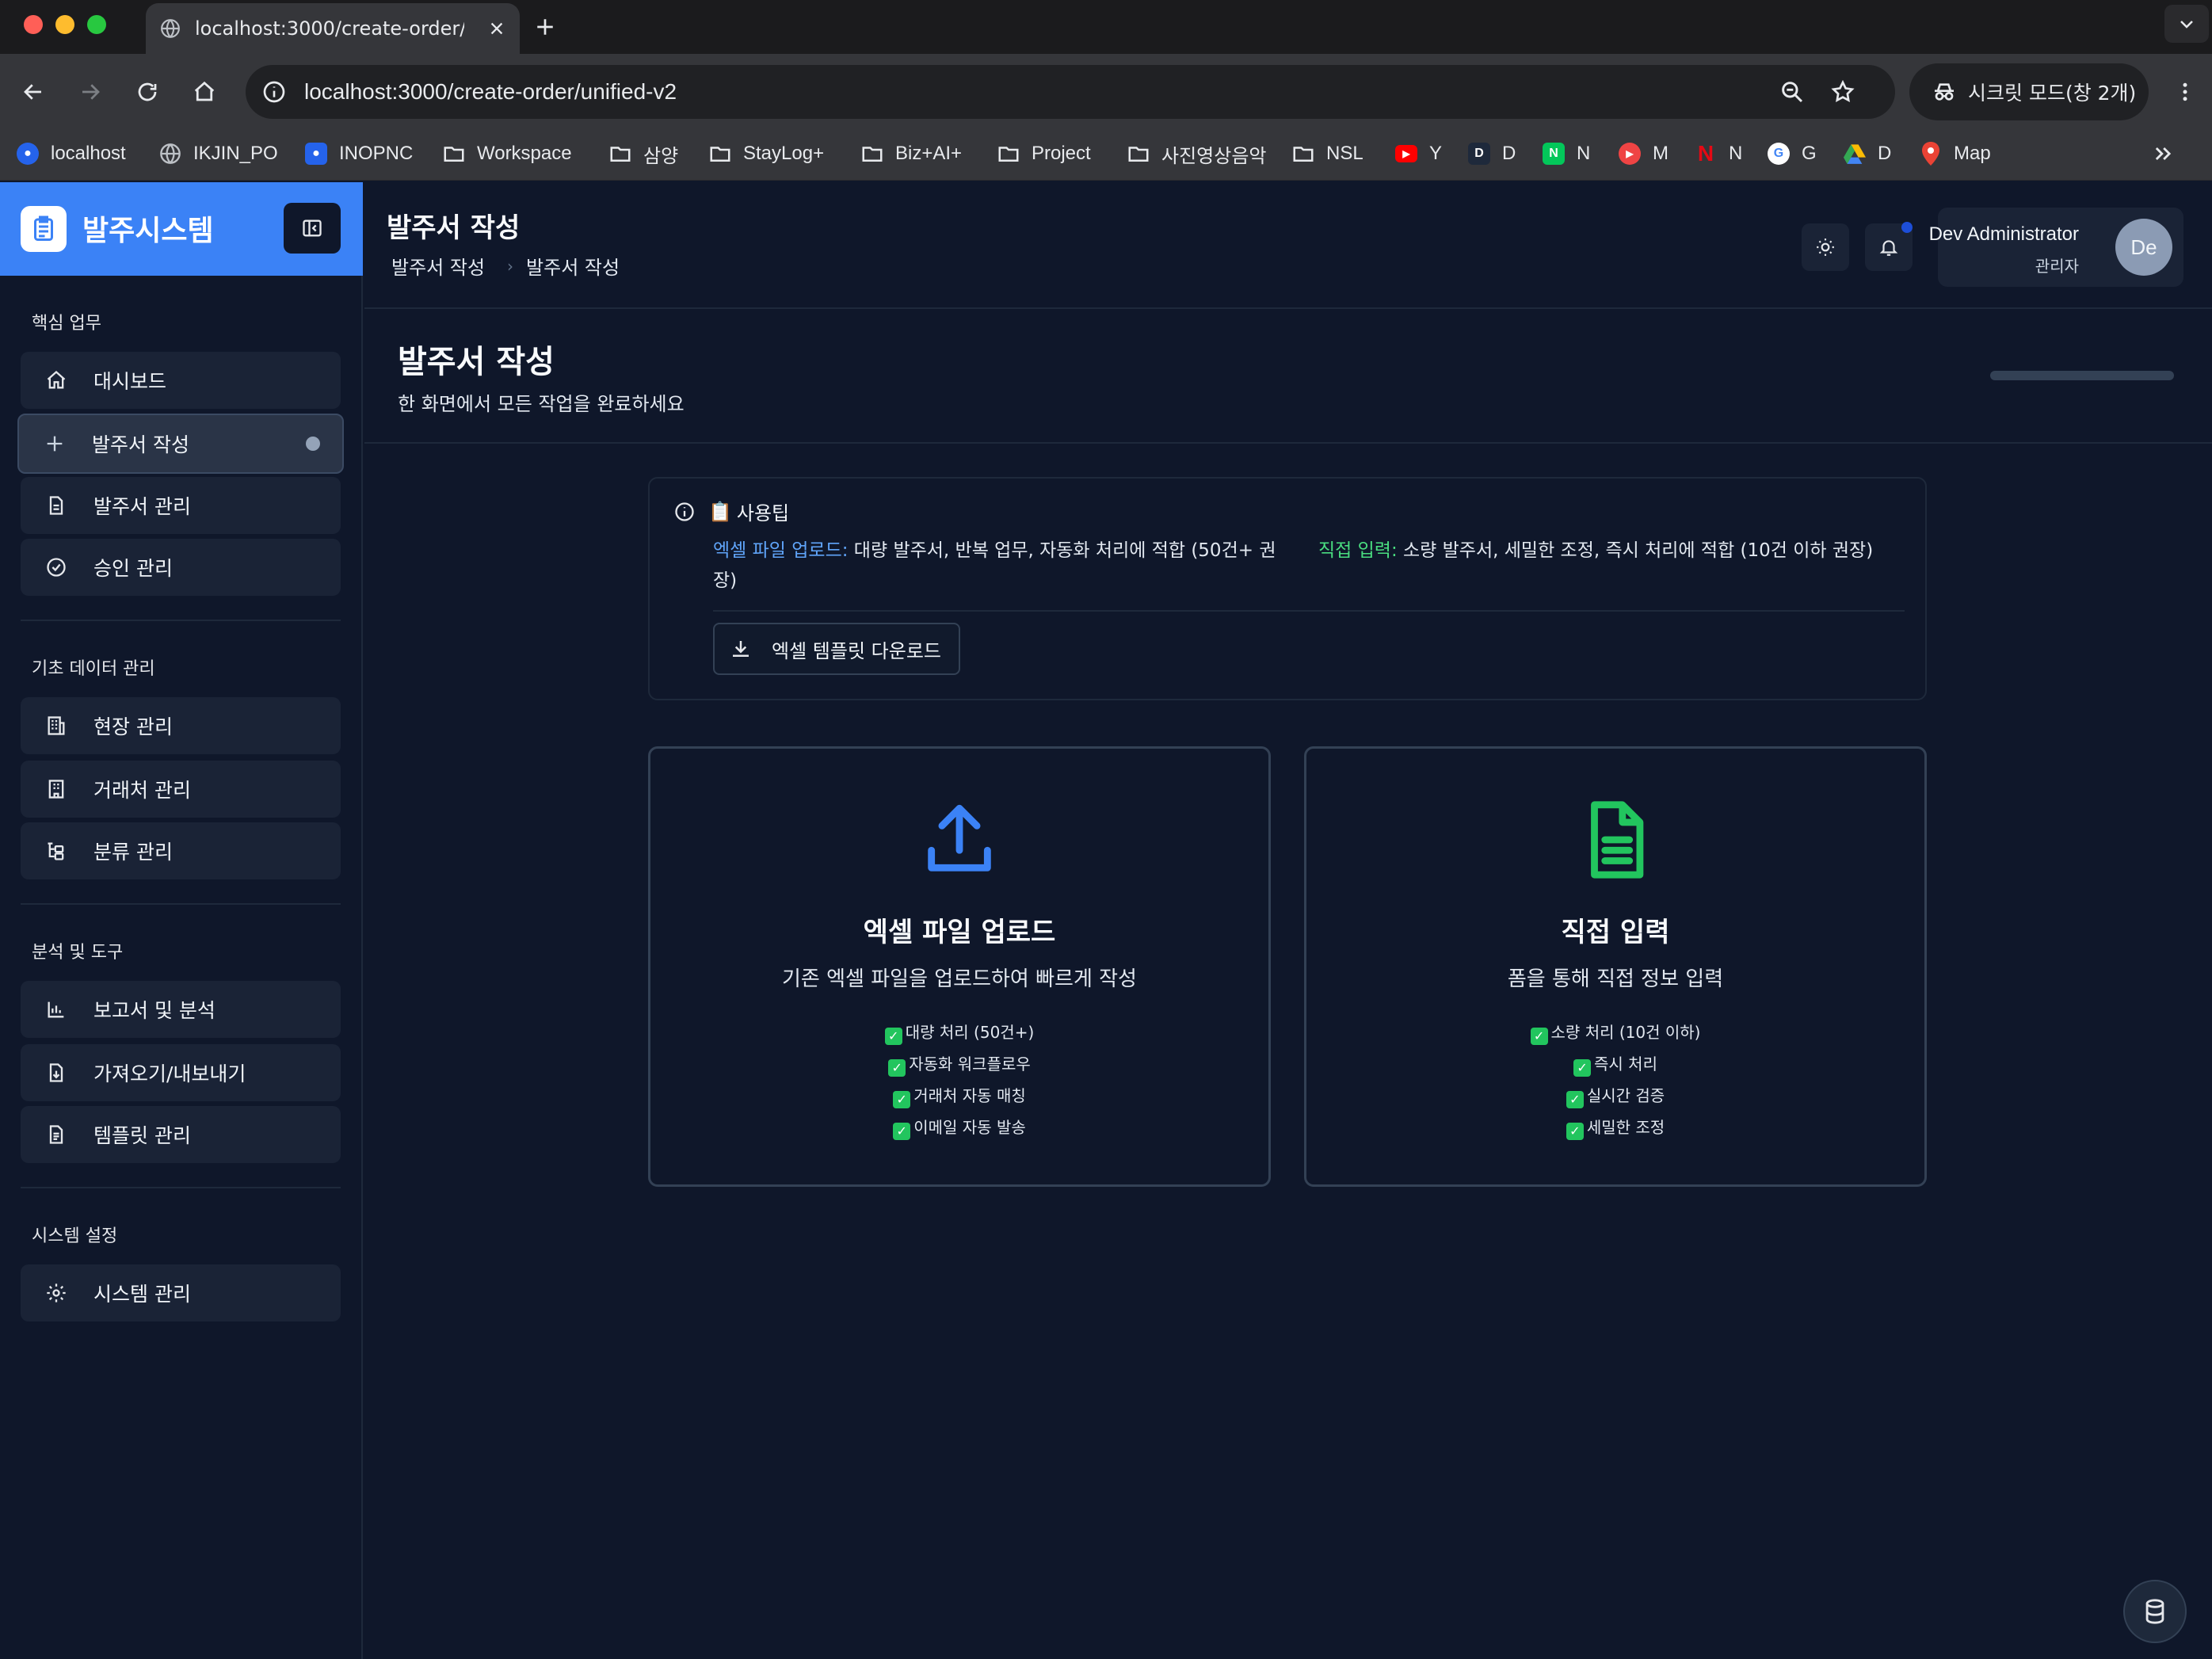 This screenshot has width=2212, height=1659. Describe the element at coordinates (1825, 247) in the screenshot. I see `theme-toggle-button` at that location.